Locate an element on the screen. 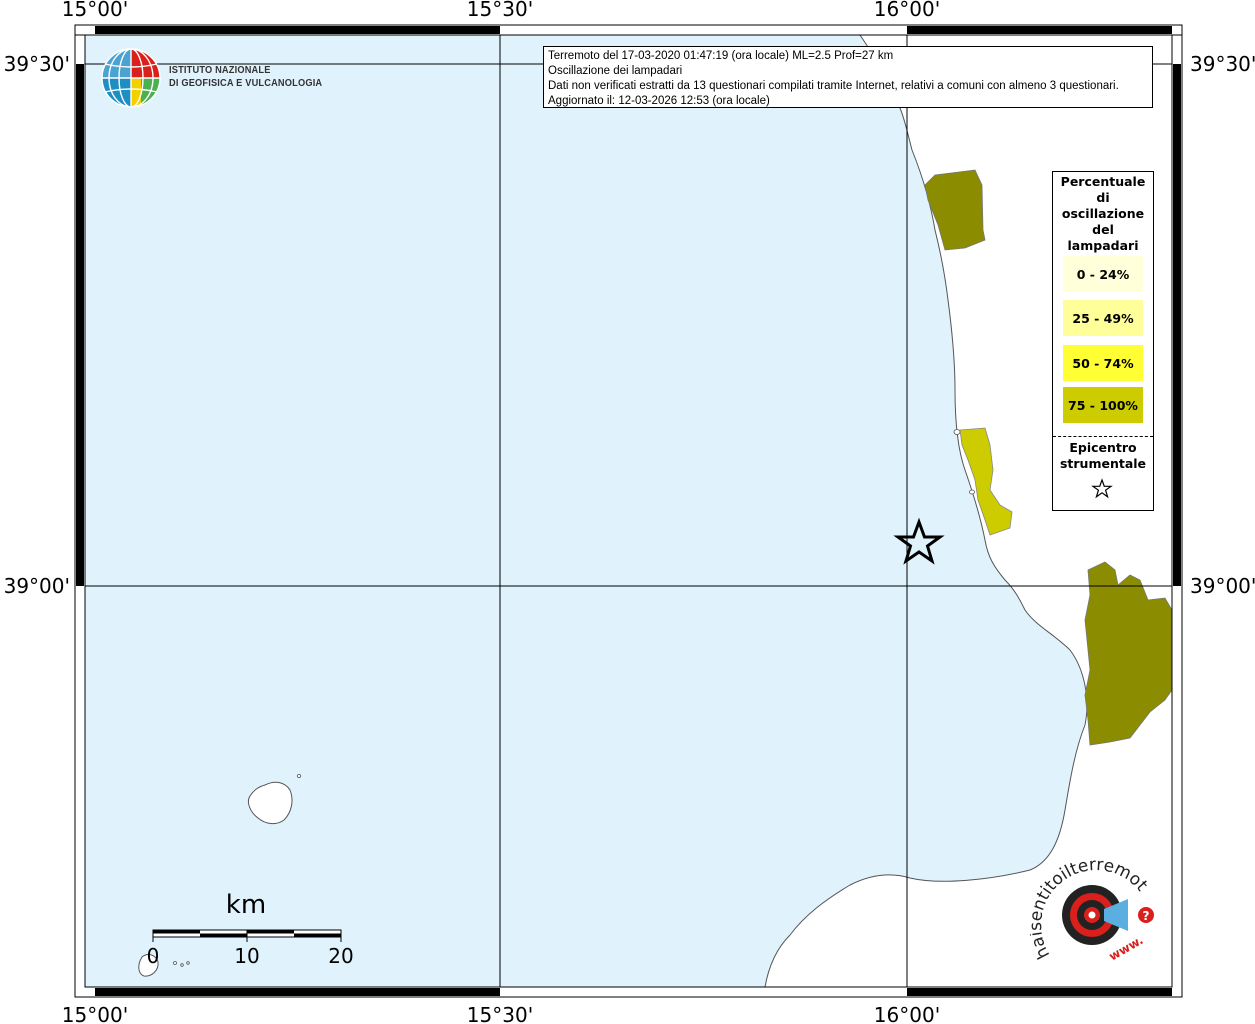 The height and width of the screenshot is (1024, 1255). ingv-logo-line1: ISTITUTO NAZIONALE is located at coordinates (220, 70).